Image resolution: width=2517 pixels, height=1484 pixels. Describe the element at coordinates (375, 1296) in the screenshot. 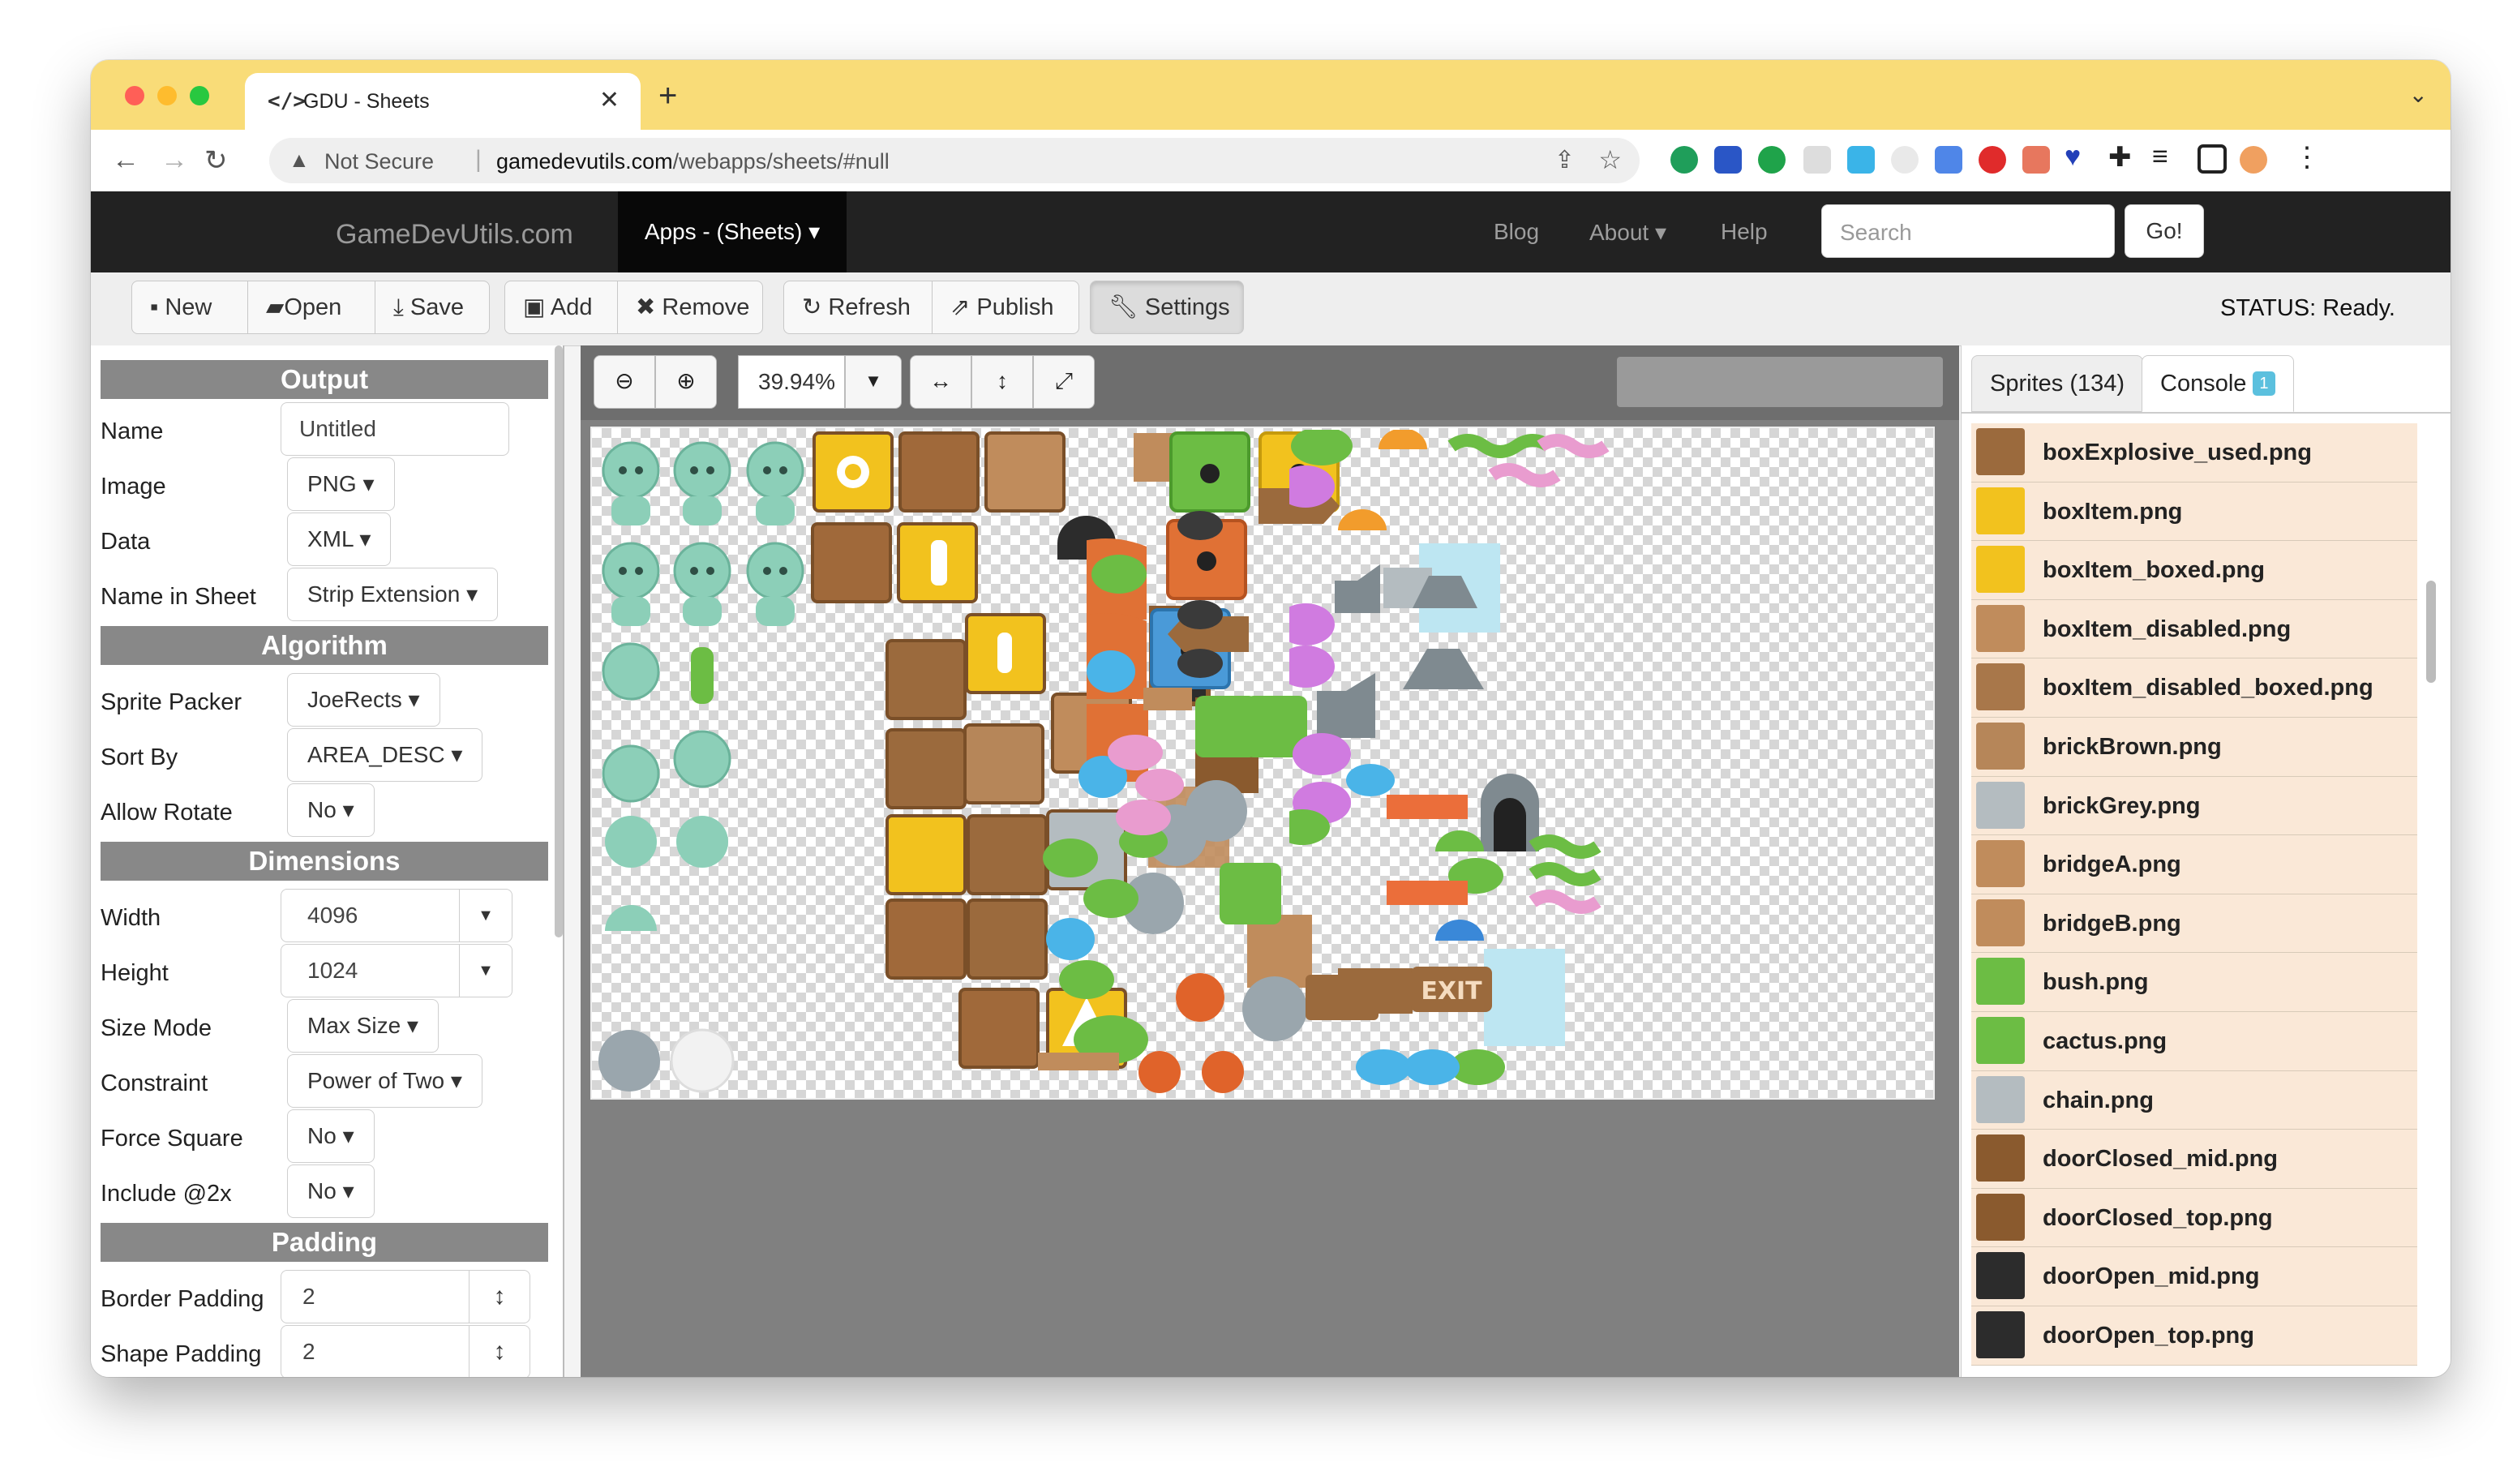

I see `border-padding-input: 2` at that location.